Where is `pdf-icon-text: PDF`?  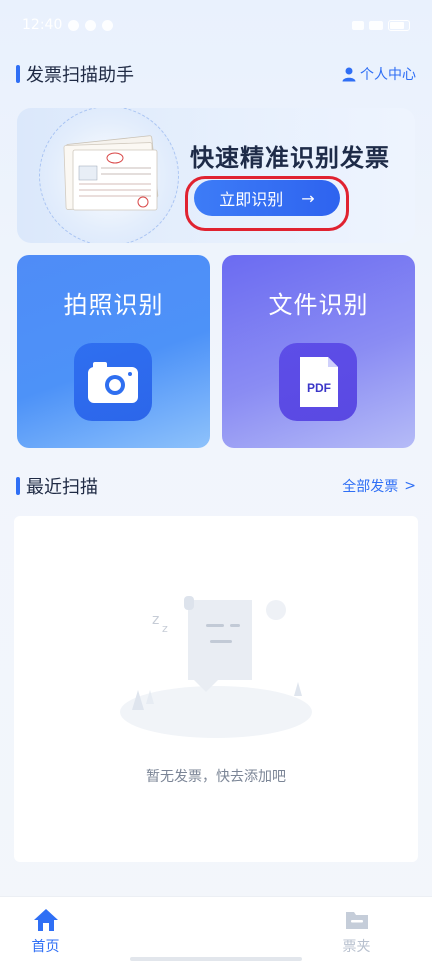 pdf-icon-text: PDF is located at coordinates (319, 388).